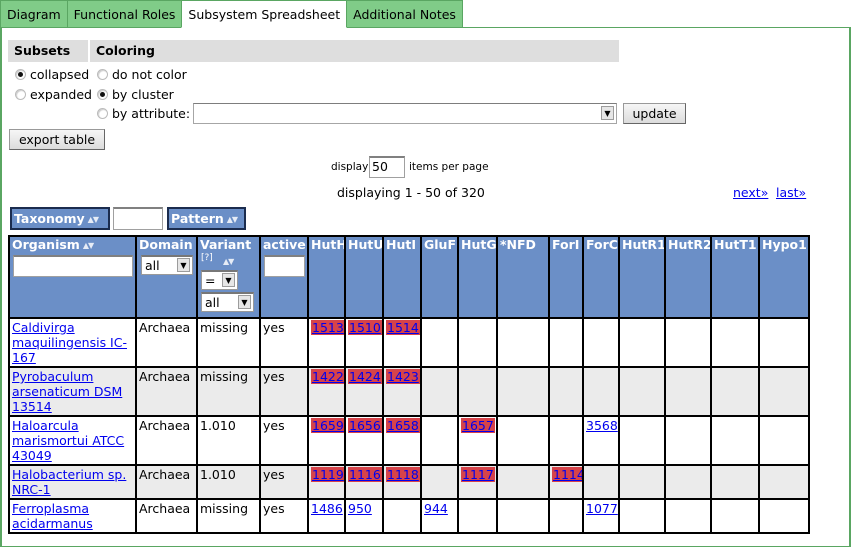 The height and width of the screenshot is (547, 851). I want to click on coloring-cluster-option: by cluster, so click(135, 94).